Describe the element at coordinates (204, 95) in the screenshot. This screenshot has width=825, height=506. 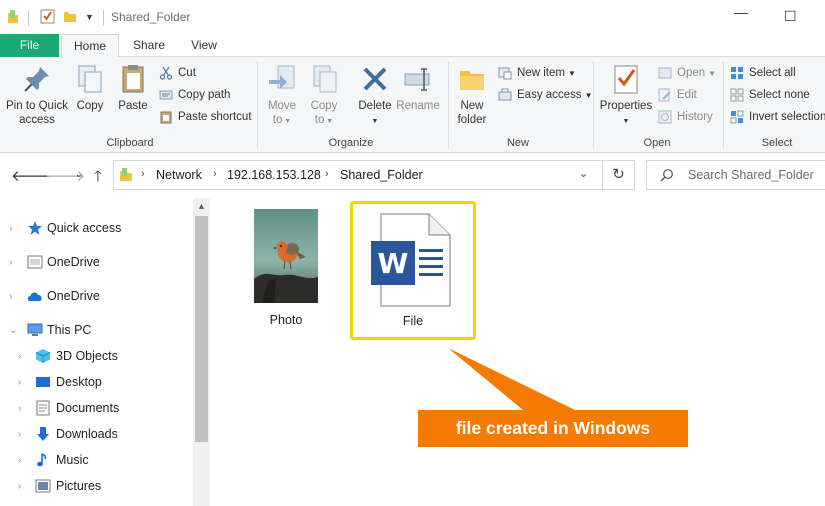
I see `copy-path-label: Copy path` at that location.